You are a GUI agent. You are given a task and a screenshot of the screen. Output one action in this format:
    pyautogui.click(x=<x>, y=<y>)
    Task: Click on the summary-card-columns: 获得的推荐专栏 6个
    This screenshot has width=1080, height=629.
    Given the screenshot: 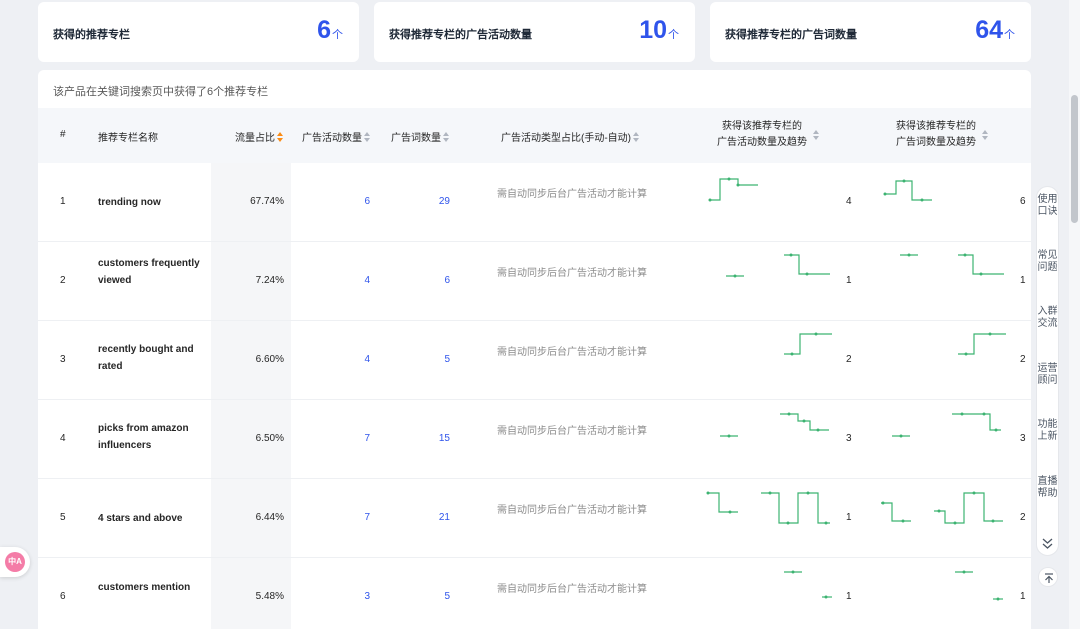 What is the action you would take?
    pyautogui.click(x=198, y=32)
    